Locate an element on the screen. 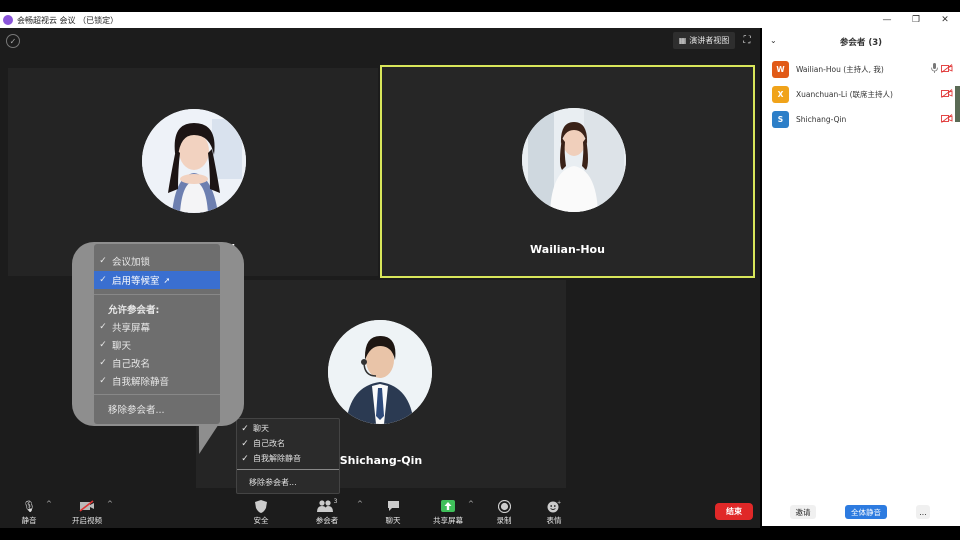 The height and width of the screenshot is (540, 960). speaker-view-button: ▦ 演讲者视图 is located at coordinates (704, 40).